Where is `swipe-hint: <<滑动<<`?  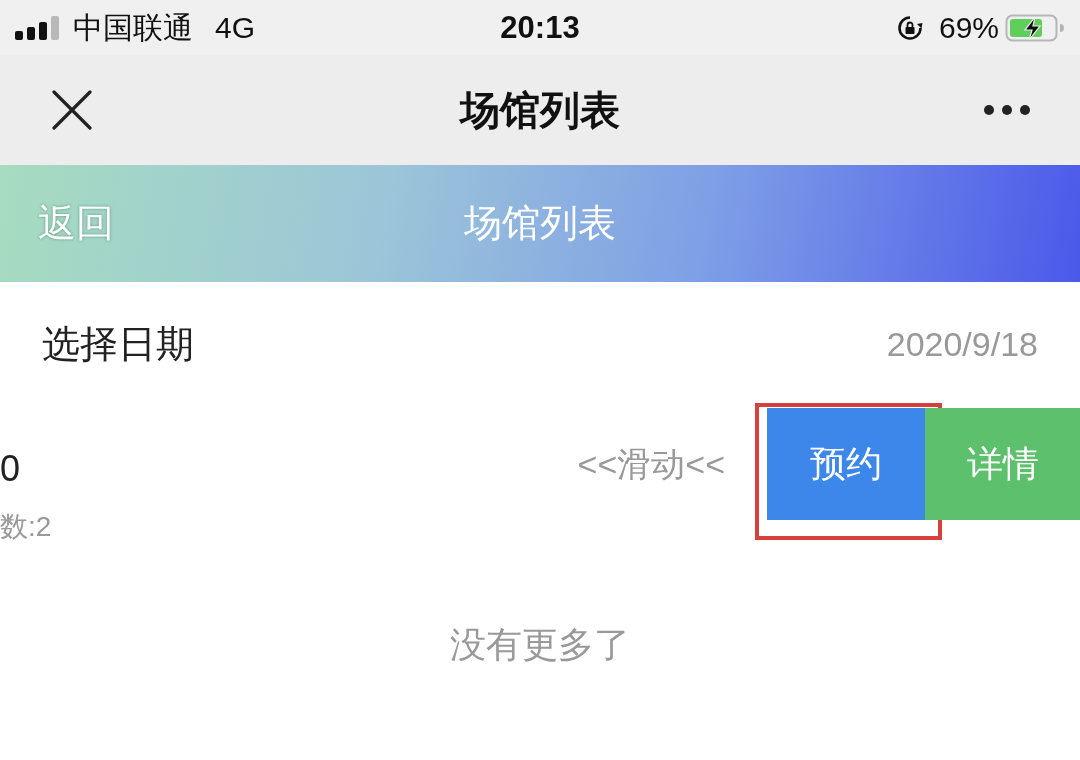
swipe-hint: <<滑动<< is located at coordinates (651, 464).